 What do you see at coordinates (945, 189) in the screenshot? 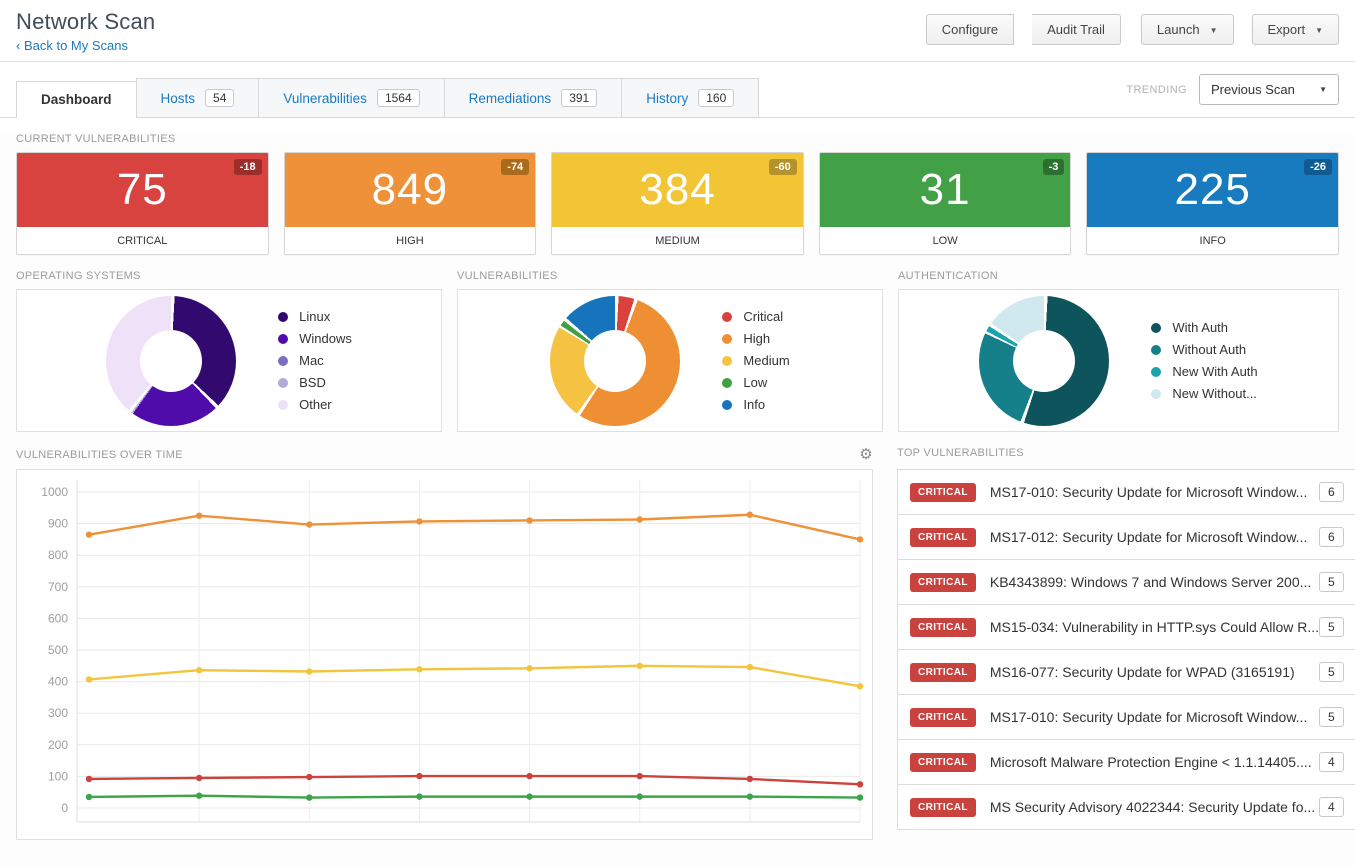
I see `stat-card-value: 31` at bounding box center [945, 189].